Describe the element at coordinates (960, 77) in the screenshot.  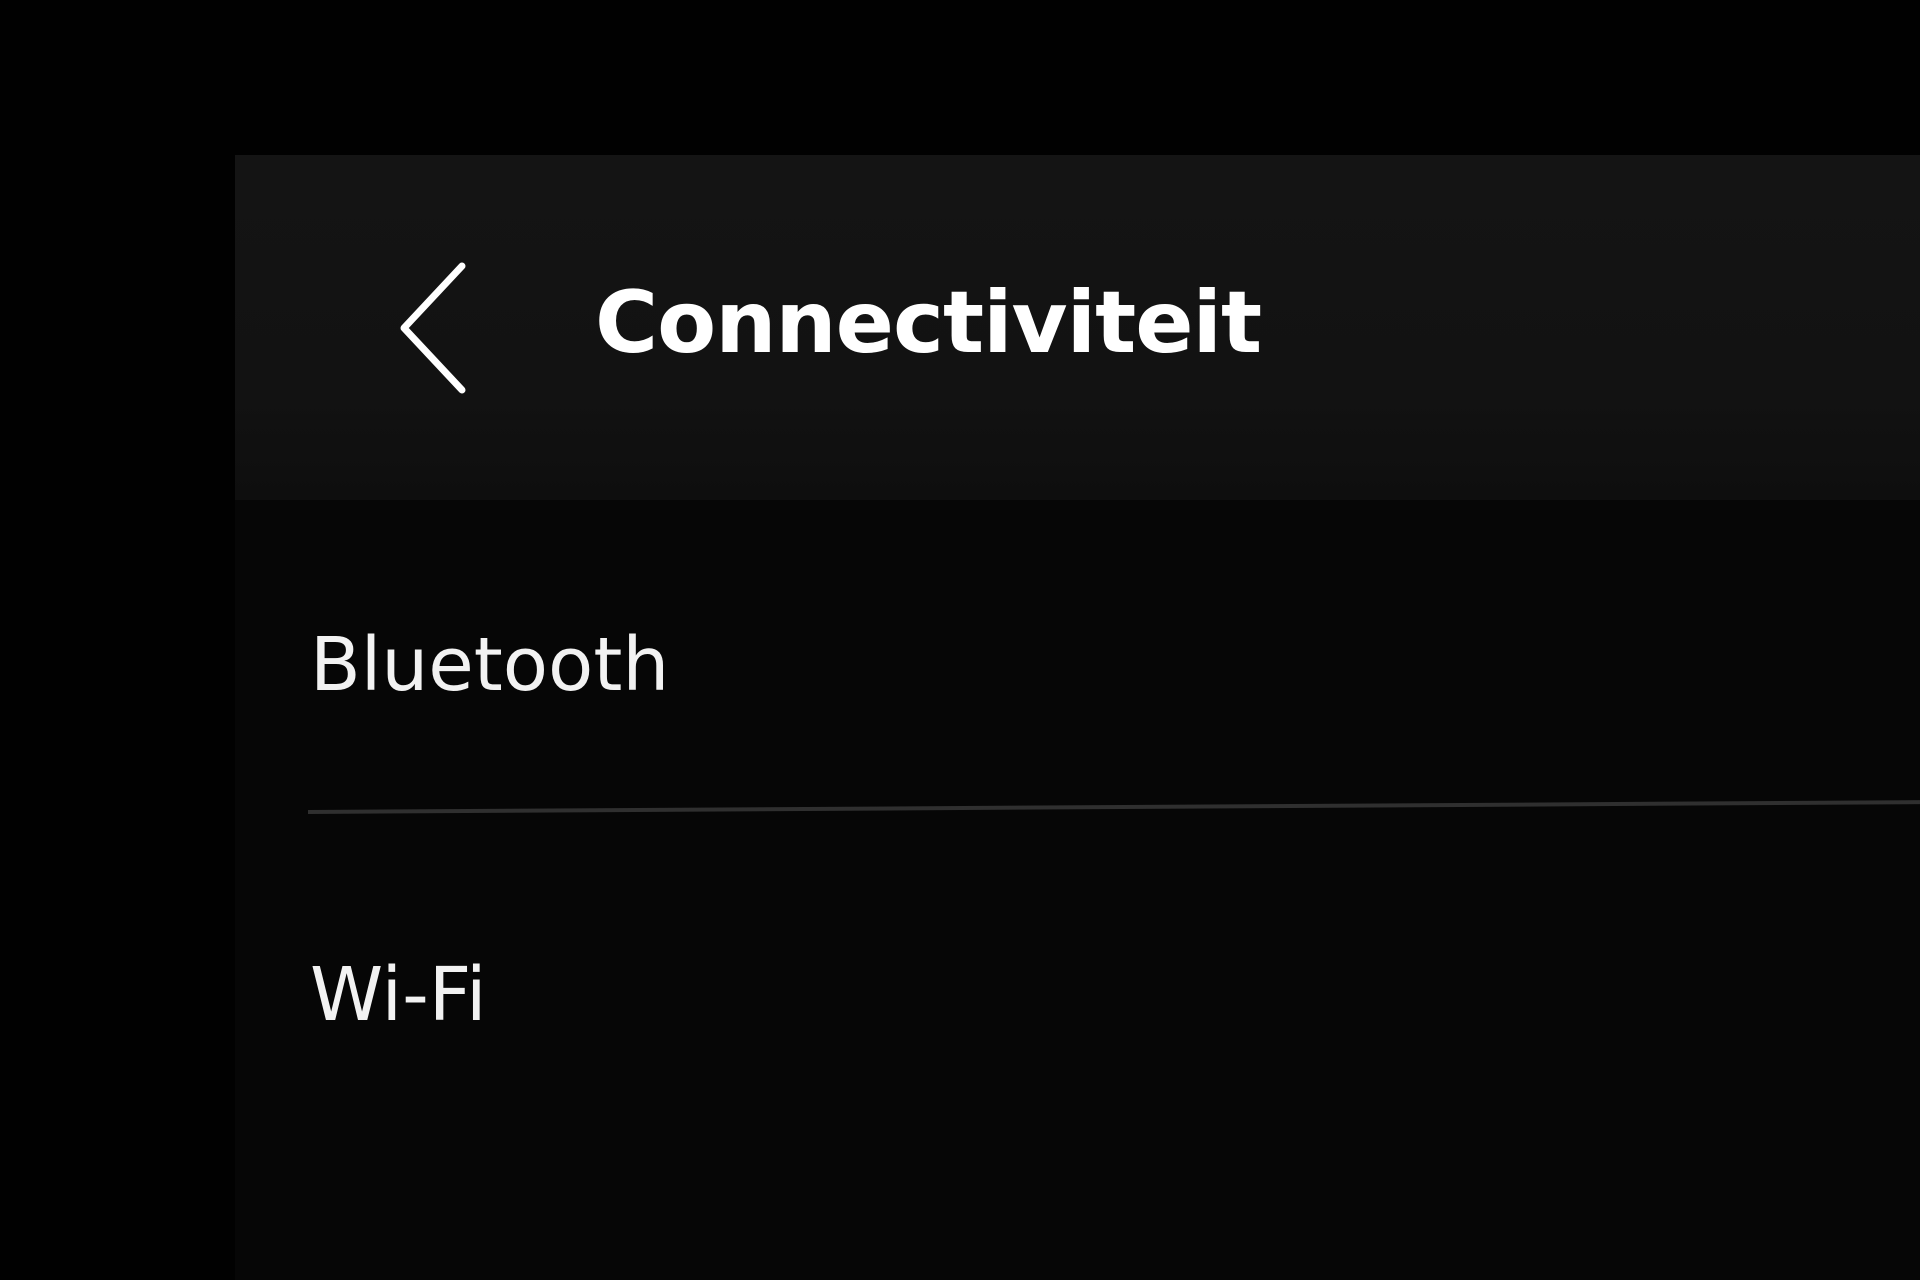
I see `top-bezel` at that location.